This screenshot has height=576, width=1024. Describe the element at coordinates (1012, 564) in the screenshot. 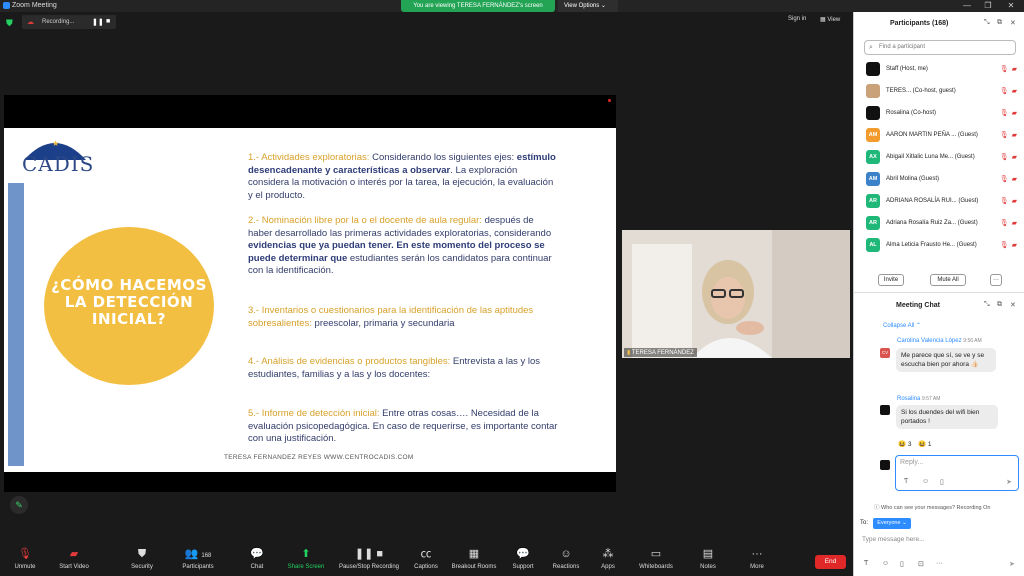

I see `send-message-icon: ➤` at that location.